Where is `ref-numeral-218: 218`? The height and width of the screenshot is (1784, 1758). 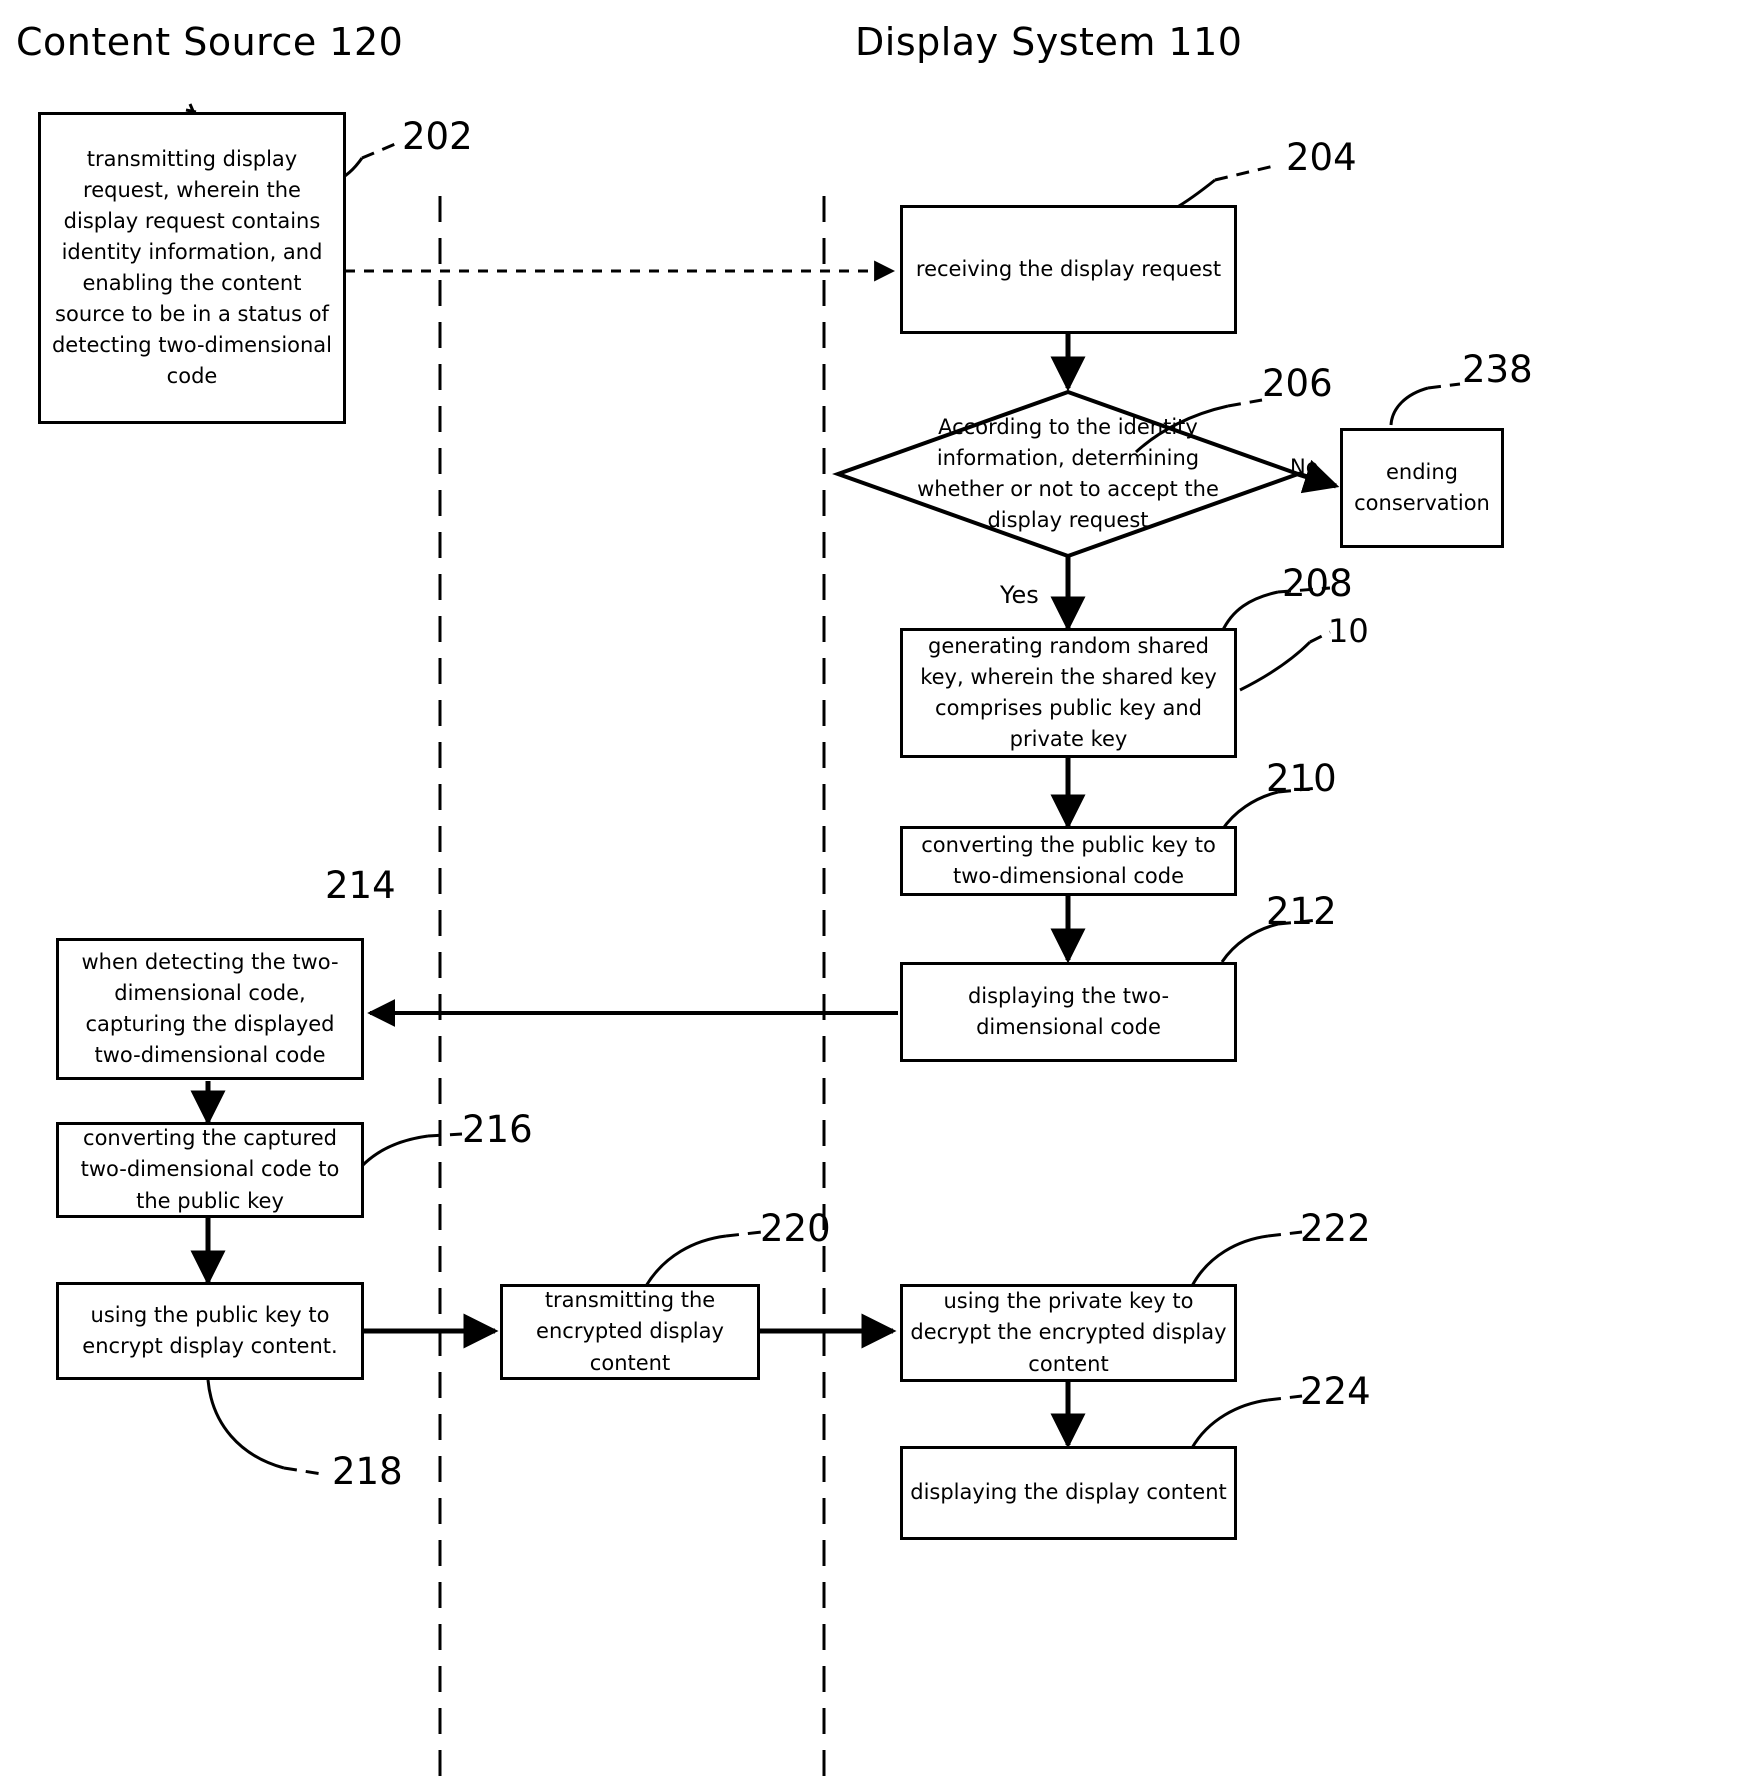
ref-numeral-218: 218 is located at coordinates (367, 1471).